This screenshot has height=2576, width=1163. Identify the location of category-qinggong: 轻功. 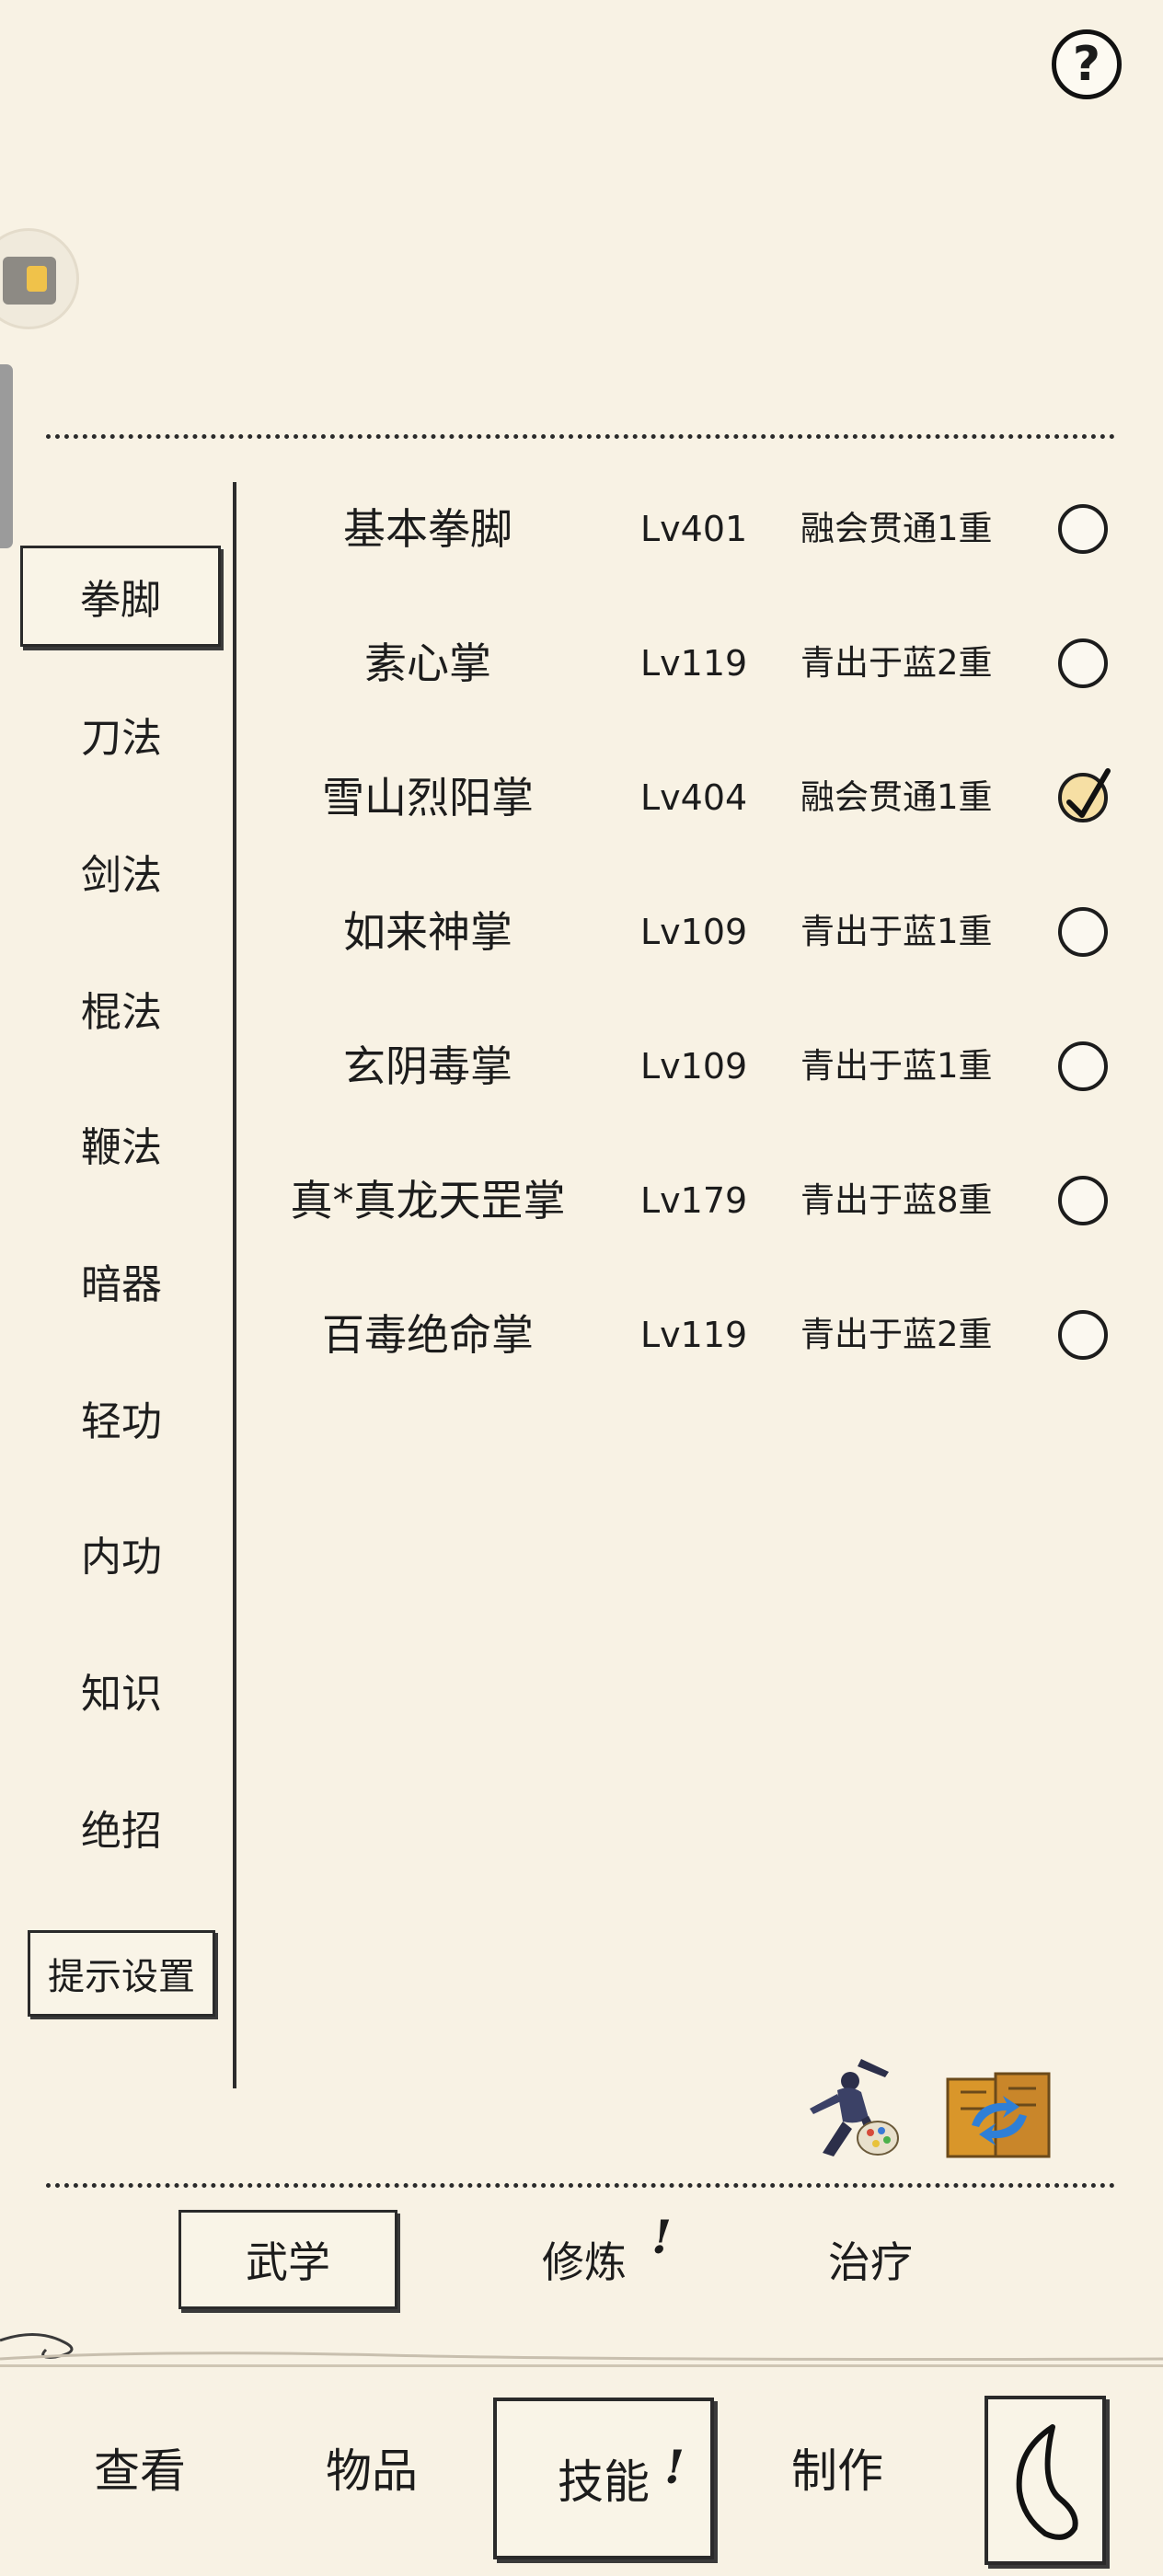
(121, 1417).